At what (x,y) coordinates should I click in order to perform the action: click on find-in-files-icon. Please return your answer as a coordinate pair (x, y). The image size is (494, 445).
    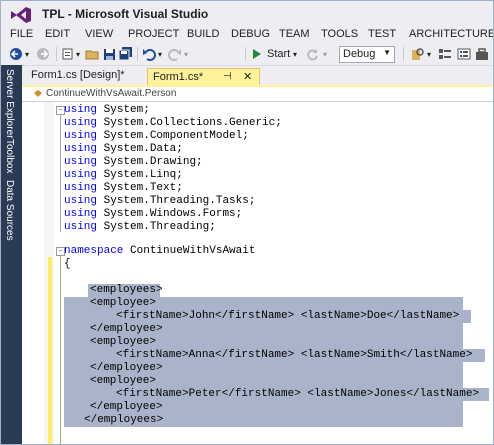
    Looking at the image, I should click on (417, 54).